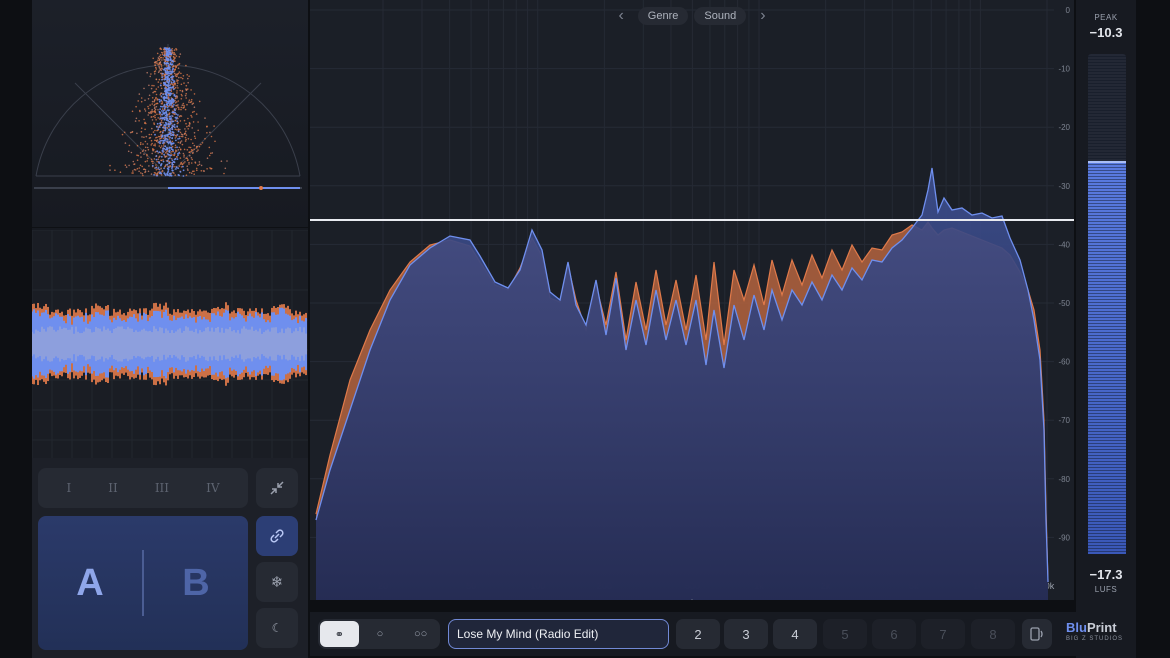 This screenshot has width=1170, height=658. What do you see at coordinates (168, 117) in the screenshot?
I see `vectorscope-display` at bounding box center [168, 117].